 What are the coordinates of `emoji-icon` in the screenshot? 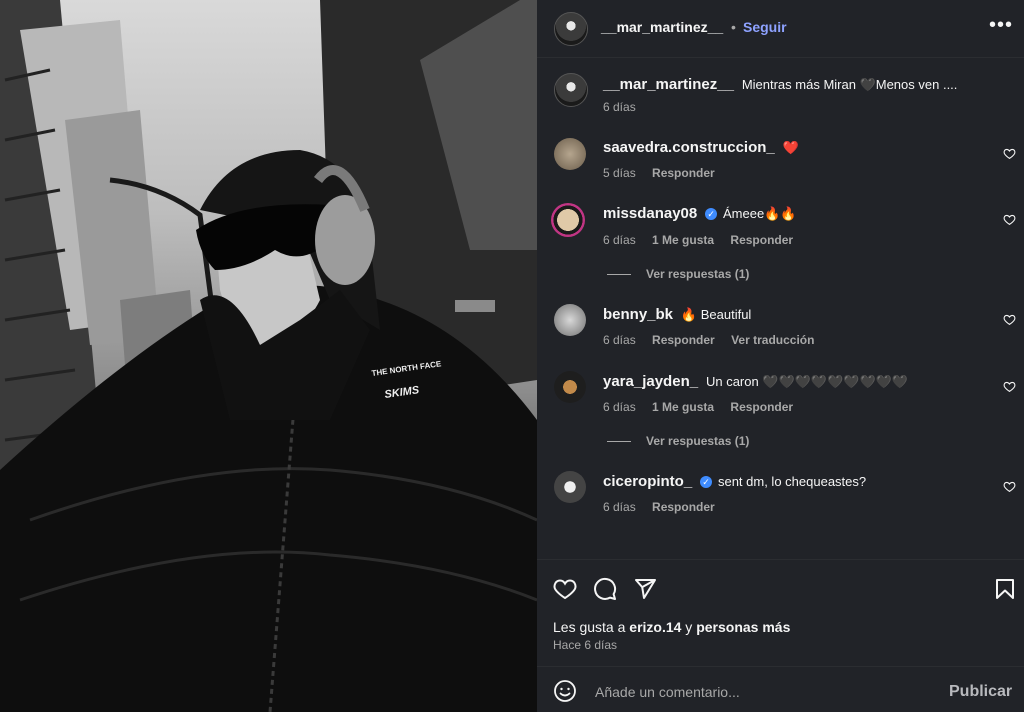 It's located at (565, 691).